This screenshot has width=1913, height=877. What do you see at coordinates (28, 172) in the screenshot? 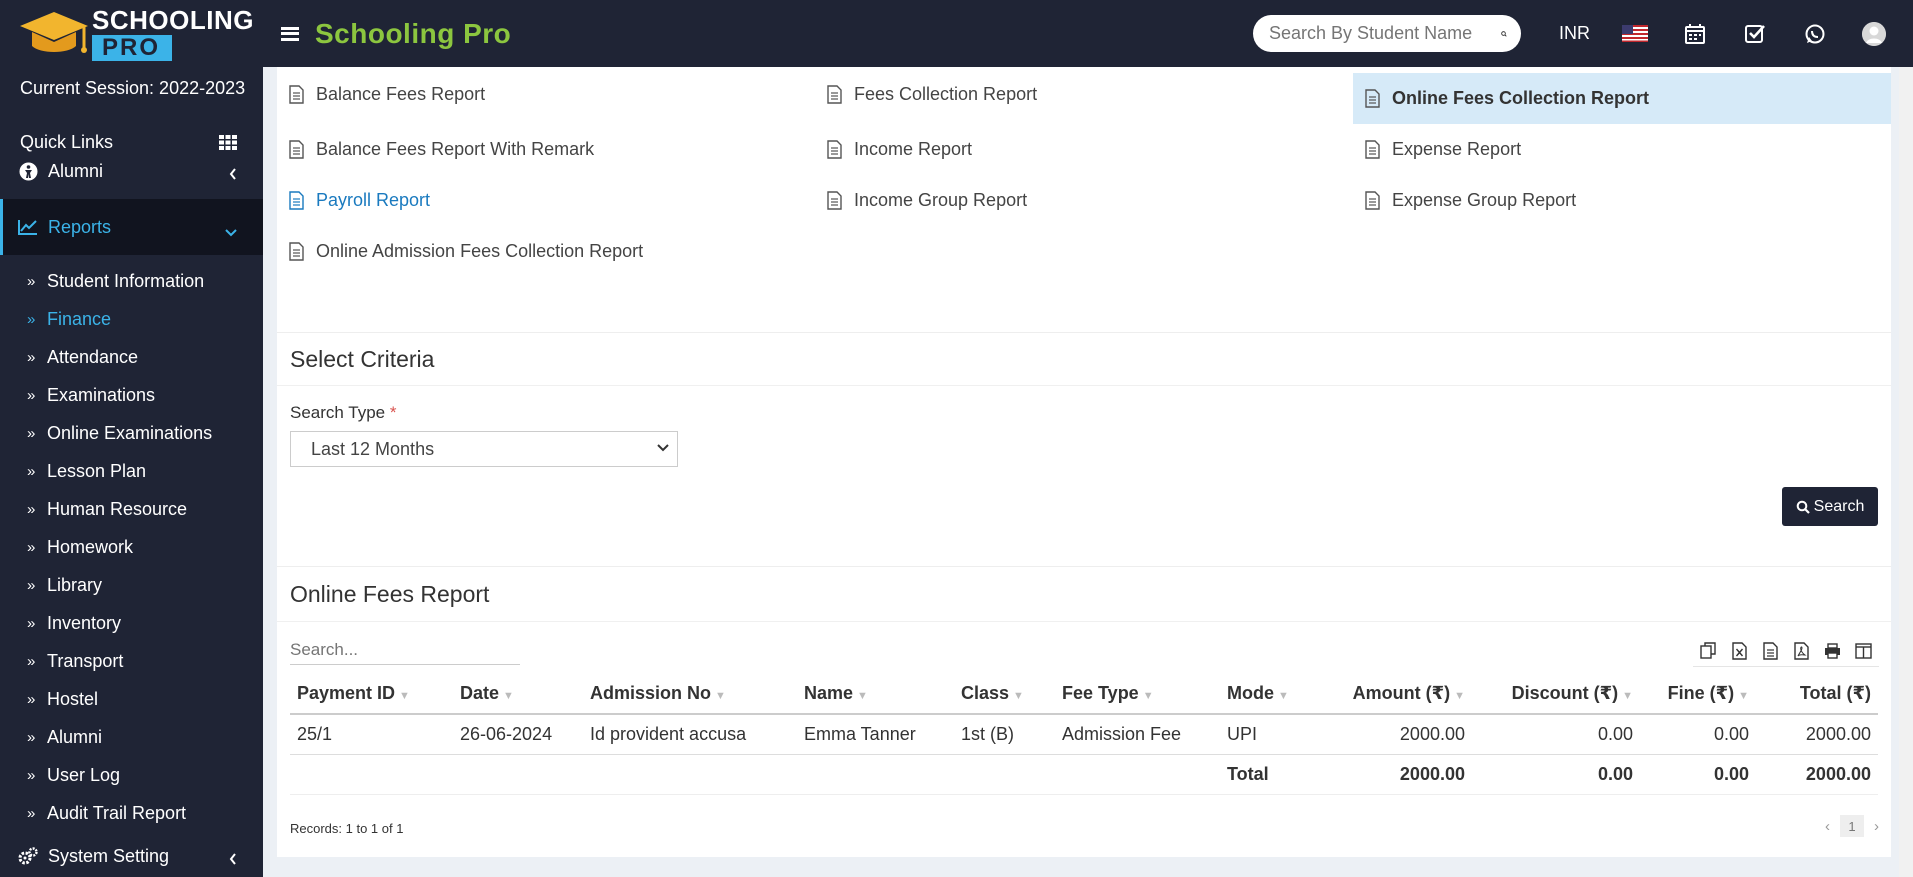
I see `alumni-icon` at bounding box center [28, 172].